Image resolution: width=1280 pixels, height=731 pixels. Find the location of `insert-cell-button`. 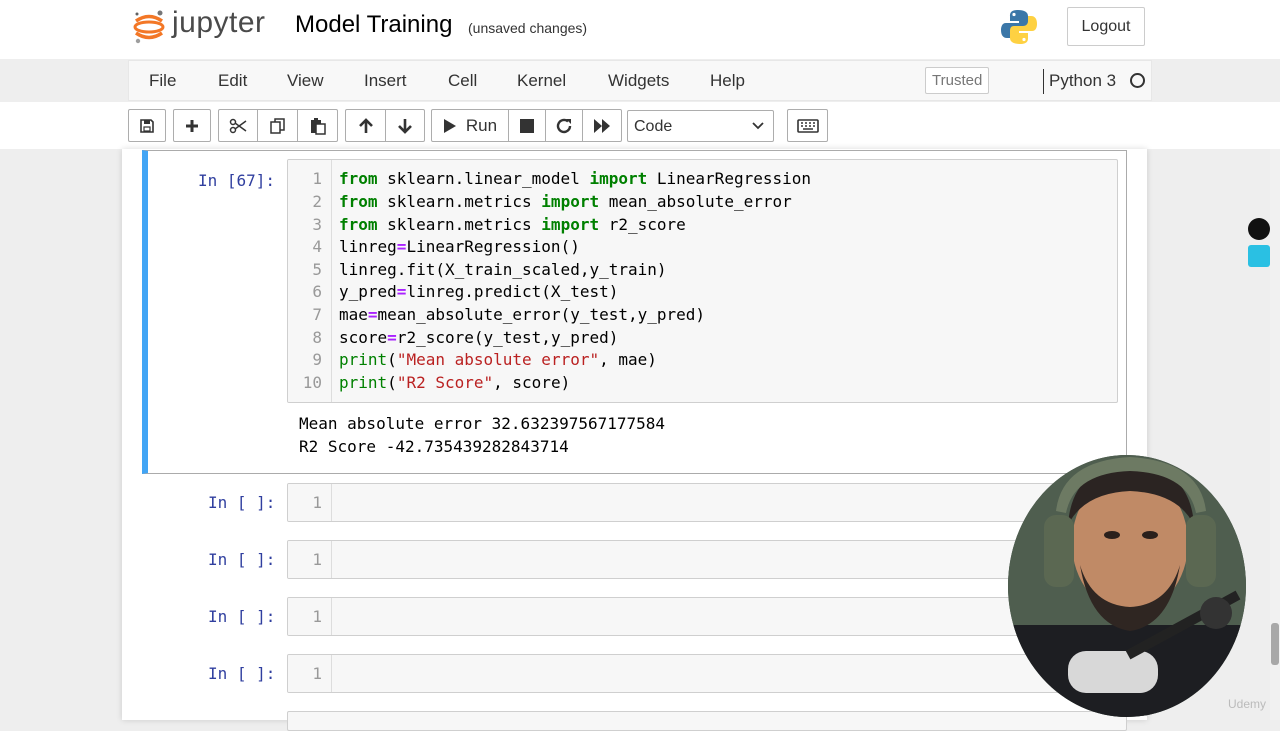

insert-cell-button is located at coordinates (192, 125).